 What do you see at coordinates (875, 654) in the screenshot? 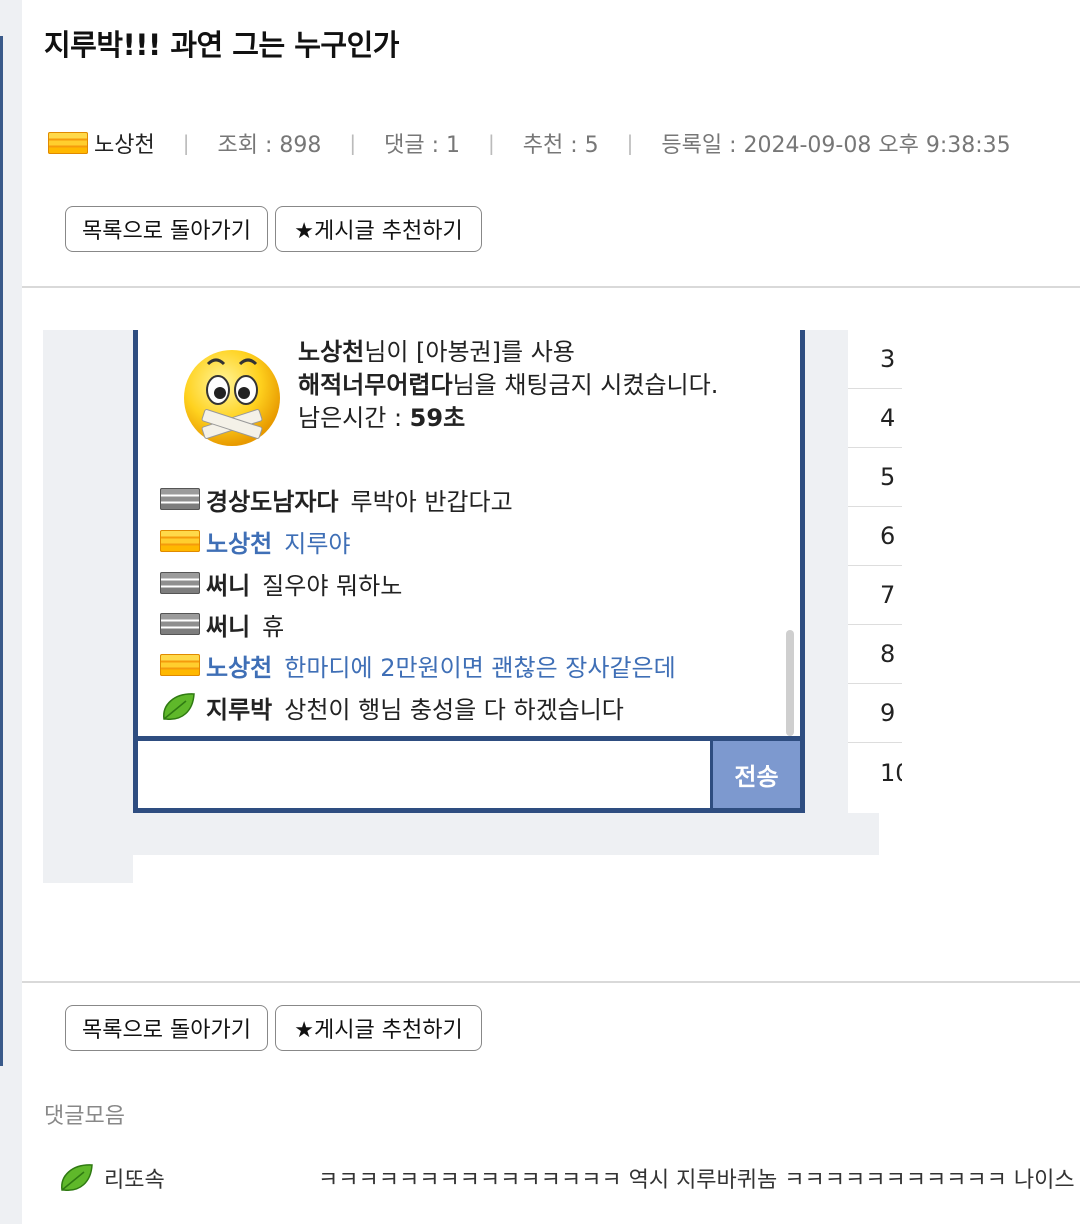
I see `row-number: 8` at bounding box center [875, 654].